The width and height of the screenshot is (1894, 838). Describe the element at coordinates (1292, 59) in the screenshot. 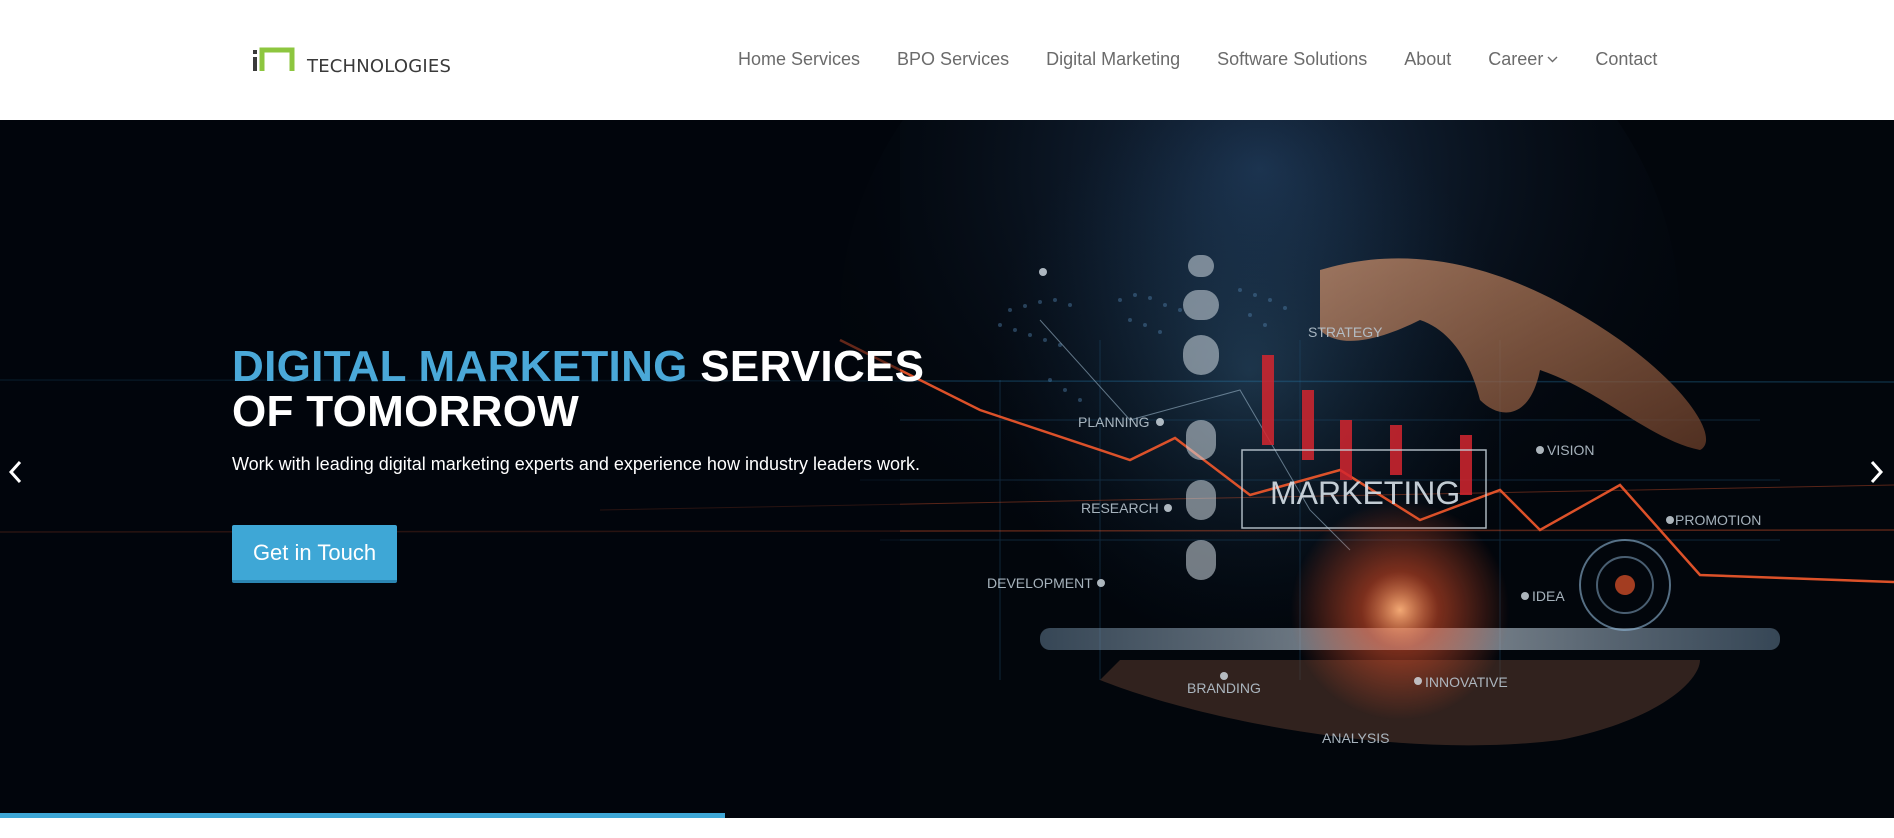

I see `nav-software-solutions: Software Solutions` at that location.